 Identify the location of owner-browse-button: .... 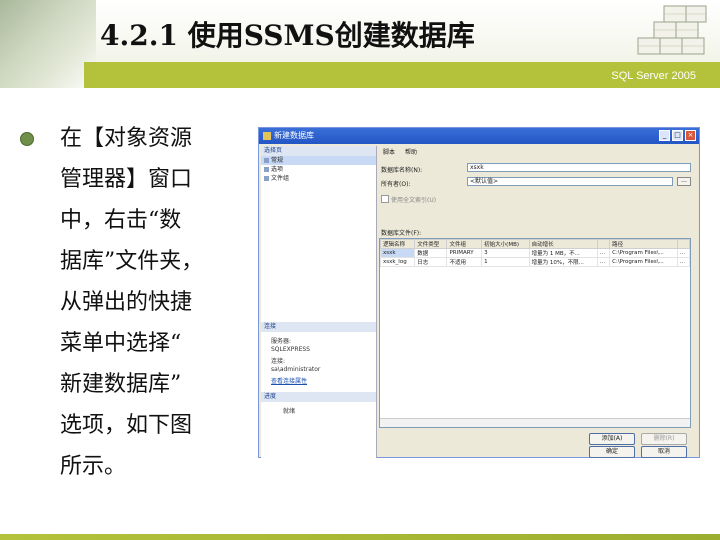
(684, 181).